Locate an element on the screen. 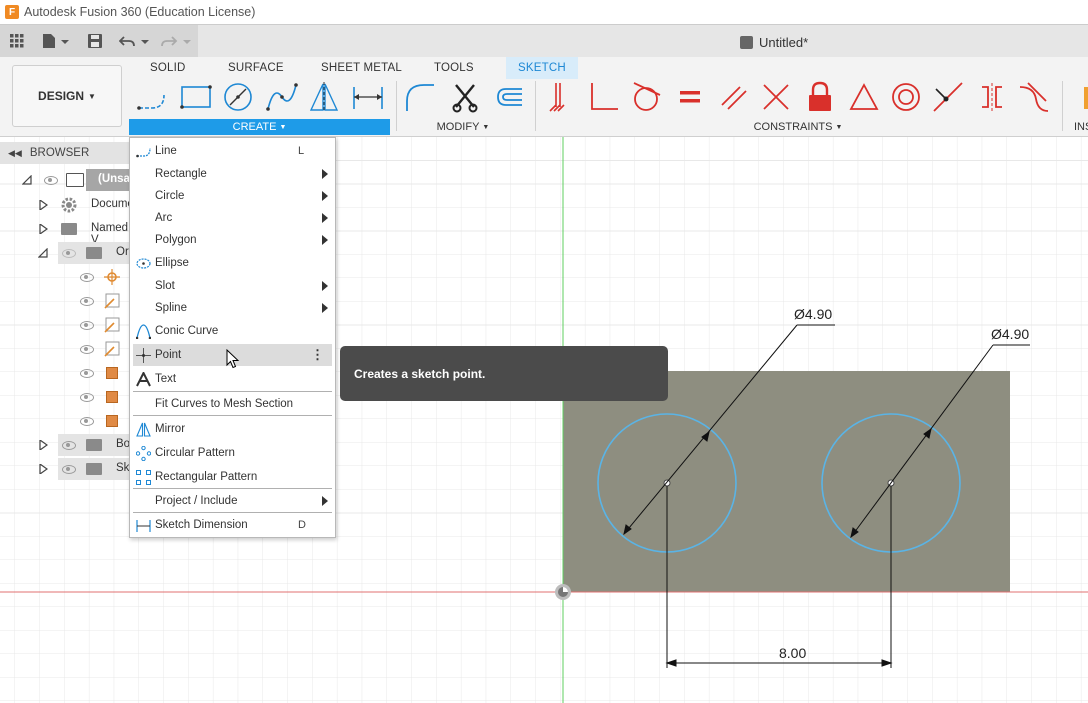 Image resolution: width=1088 pixels, height=703 pixels. midpoint-constraint-icon is located at coordinates (864, 97).